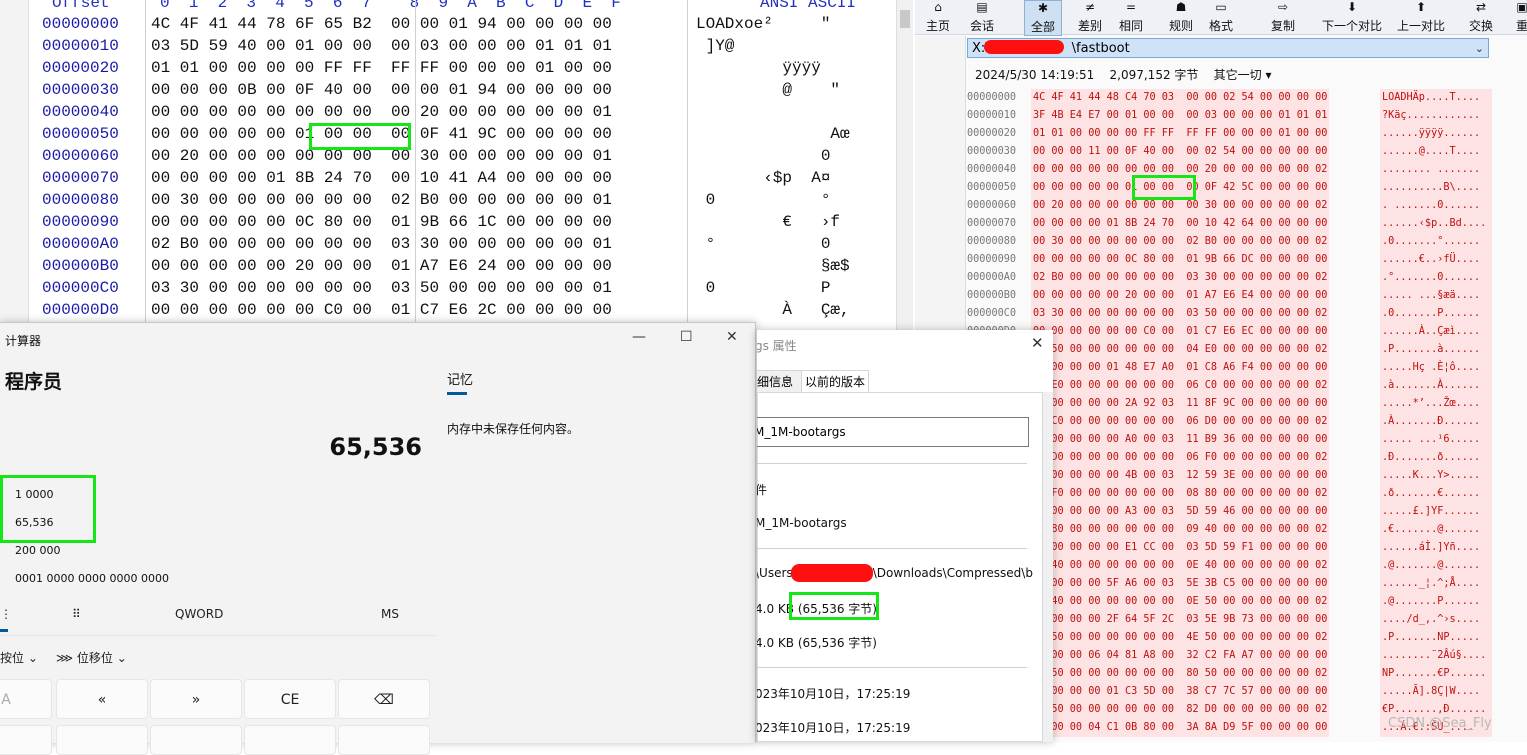 The width and height of the screenshot is (1527, 755). Describe the element at coordinates (1283, 17) in the screenshot. I see `toolbar-button-copy: ⇨ 复制` at that location.